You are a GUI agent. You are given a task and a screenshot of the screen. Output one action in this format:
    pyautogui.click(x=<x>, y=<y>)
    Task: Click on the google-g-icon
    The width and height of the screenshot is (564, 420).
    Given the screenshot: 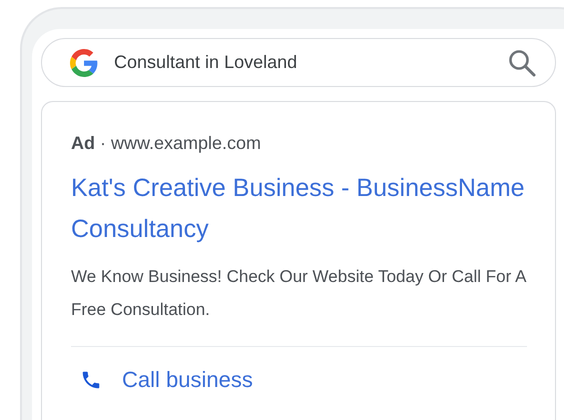 What is the action you would take?
    pyautogui.click(x=84, y=62)
    